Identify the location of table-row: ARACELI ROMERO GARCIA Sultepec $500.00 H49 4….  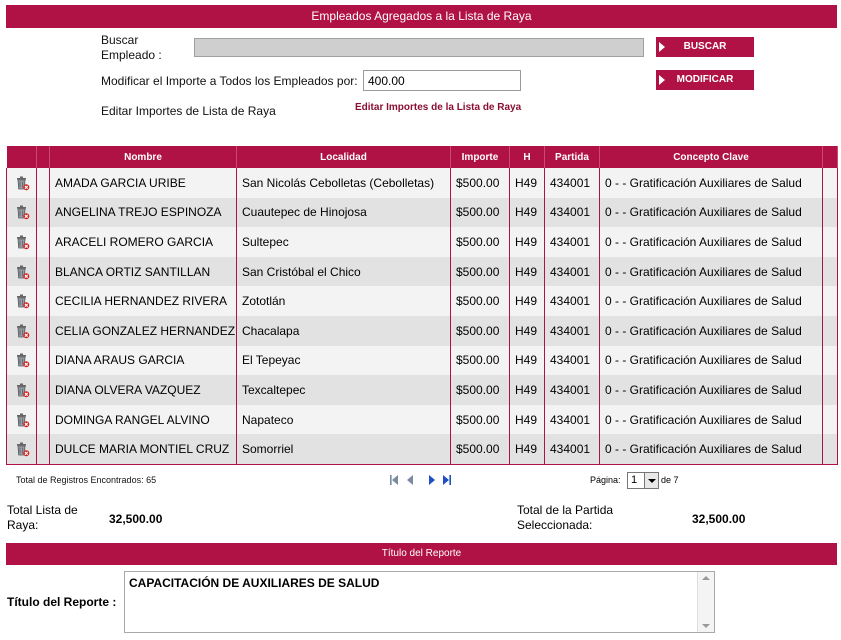
(422, 242).